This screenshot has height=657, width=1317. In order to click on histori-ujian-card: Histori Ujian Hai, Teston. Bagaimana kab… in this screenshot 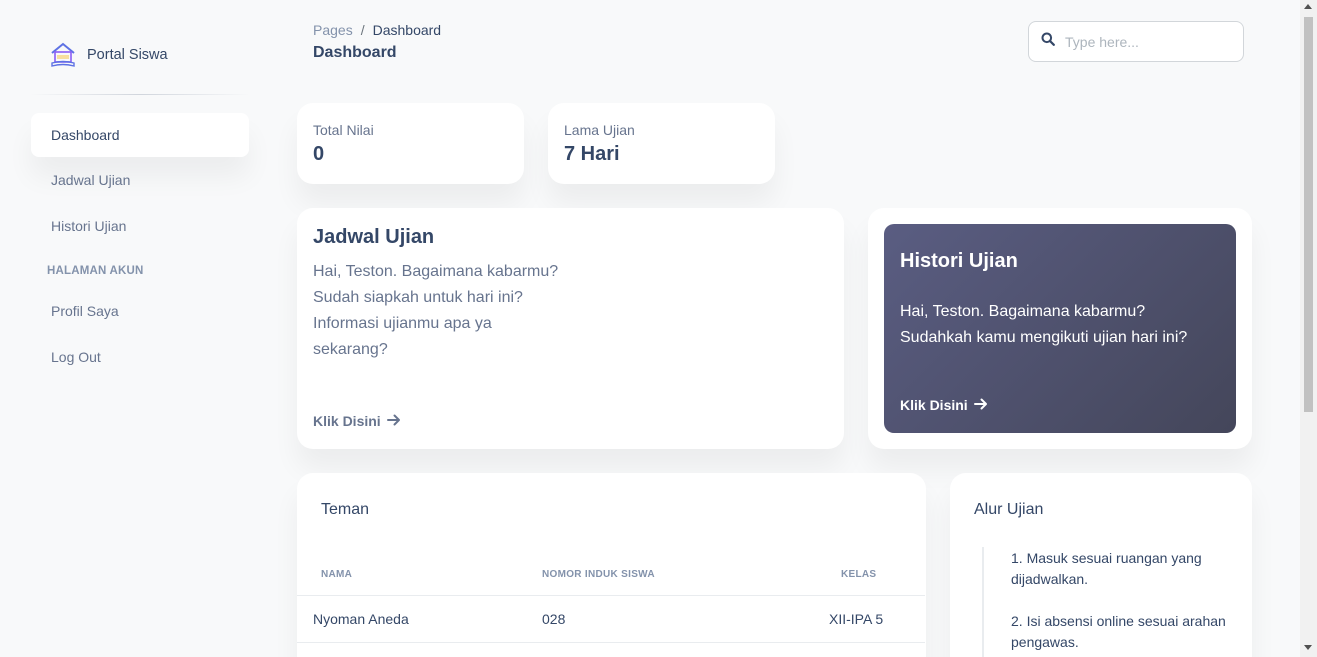, I will do `click(1060, 328)`.